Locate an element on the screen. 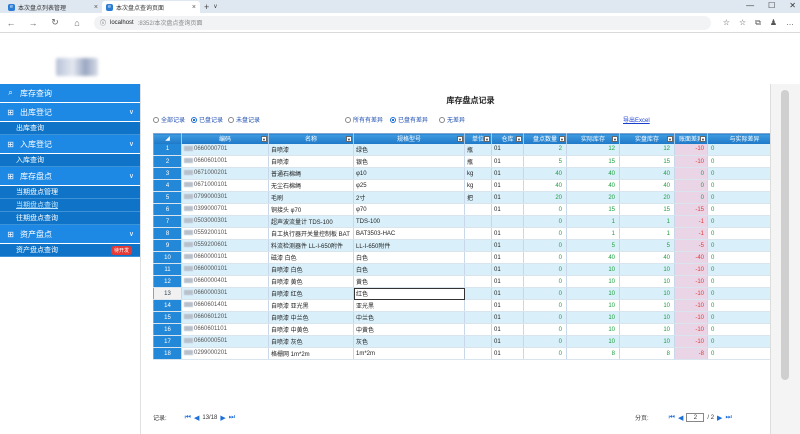 The width and height of the screenshot is (800, 434). table-row: 10 0660000101 磁漆 白色 白色 01 0 40 40 -40 0 is located at coordinates (467, 257).